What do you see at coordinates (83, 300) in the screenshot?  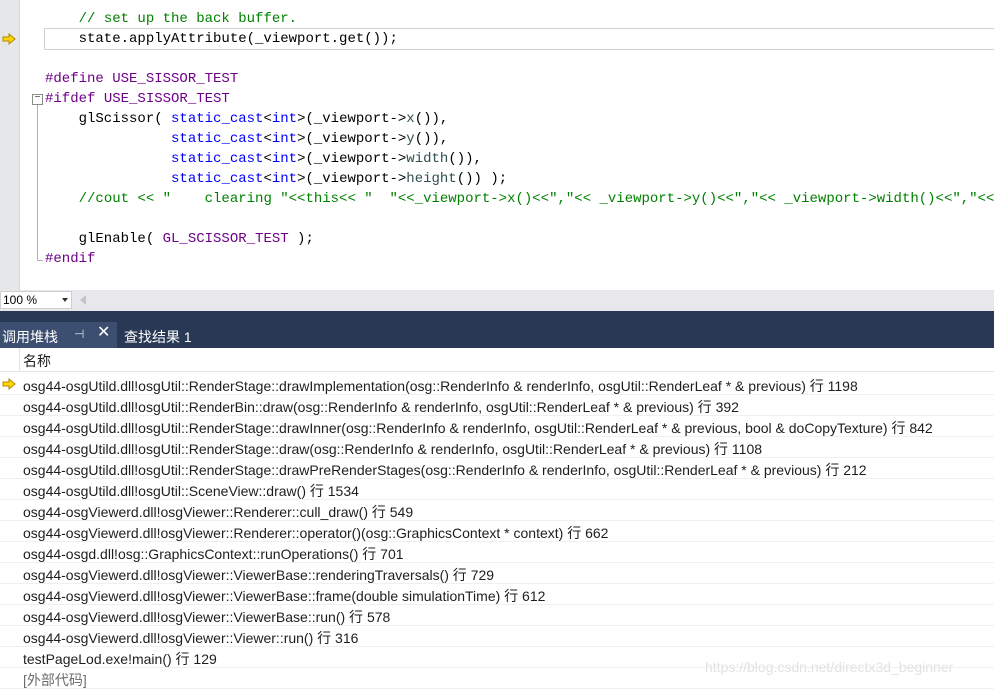 I see `scroll-left-icon` at bounding box center [83, 300].